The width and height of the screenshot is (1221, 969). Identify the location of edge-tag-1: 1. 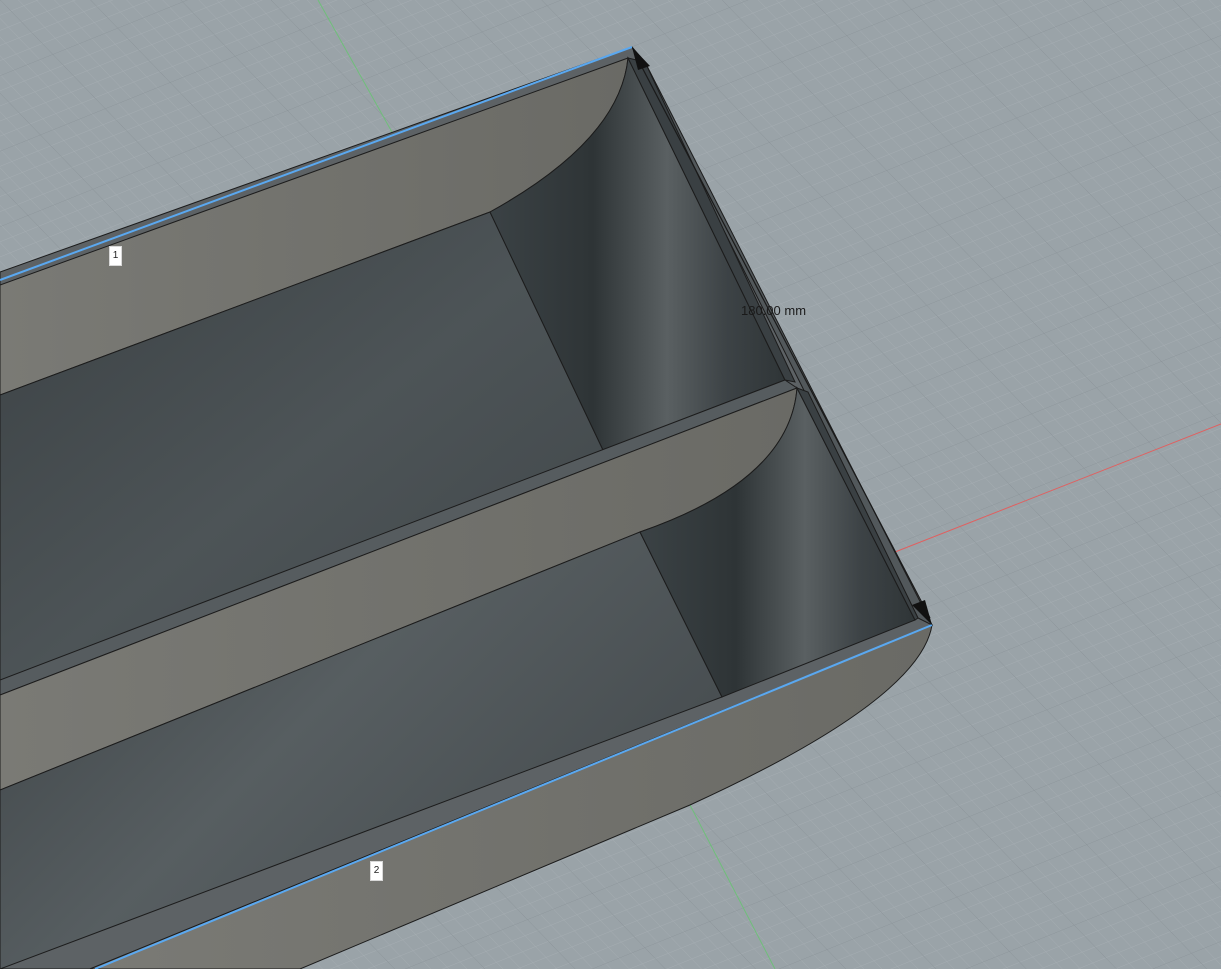
(115, 256).